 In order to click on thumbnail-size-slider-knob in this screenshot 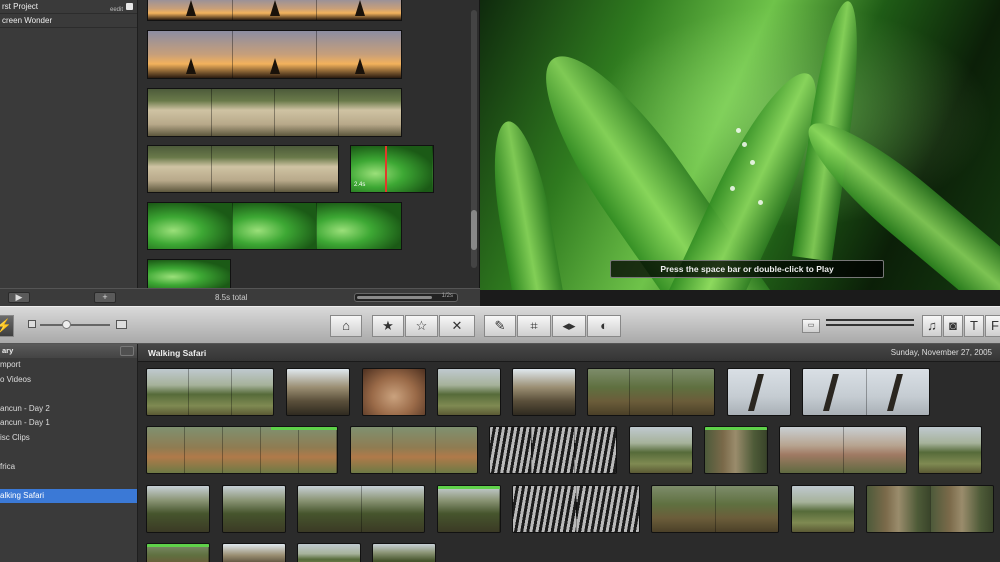, I will do `click(66, 324)`.